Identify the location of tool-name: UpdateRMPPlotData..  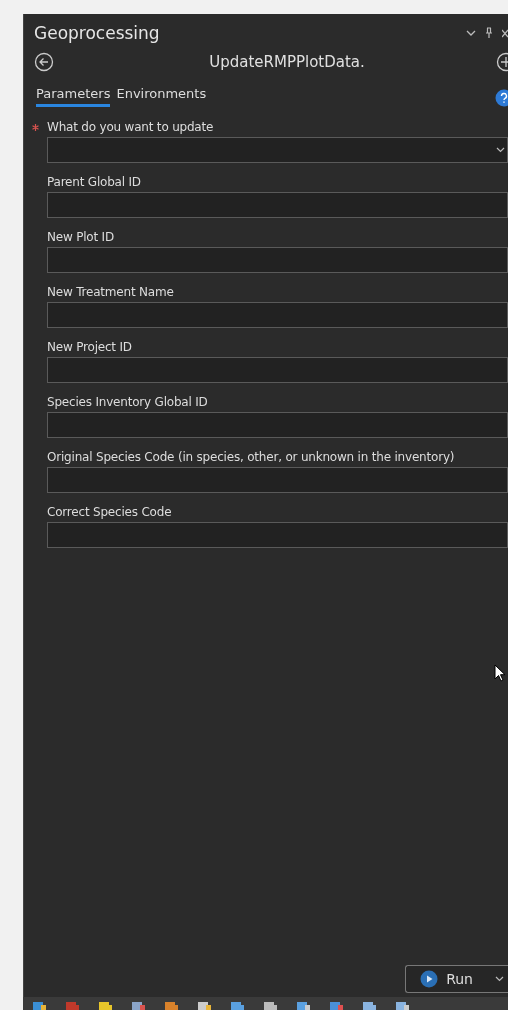
(287, 62).